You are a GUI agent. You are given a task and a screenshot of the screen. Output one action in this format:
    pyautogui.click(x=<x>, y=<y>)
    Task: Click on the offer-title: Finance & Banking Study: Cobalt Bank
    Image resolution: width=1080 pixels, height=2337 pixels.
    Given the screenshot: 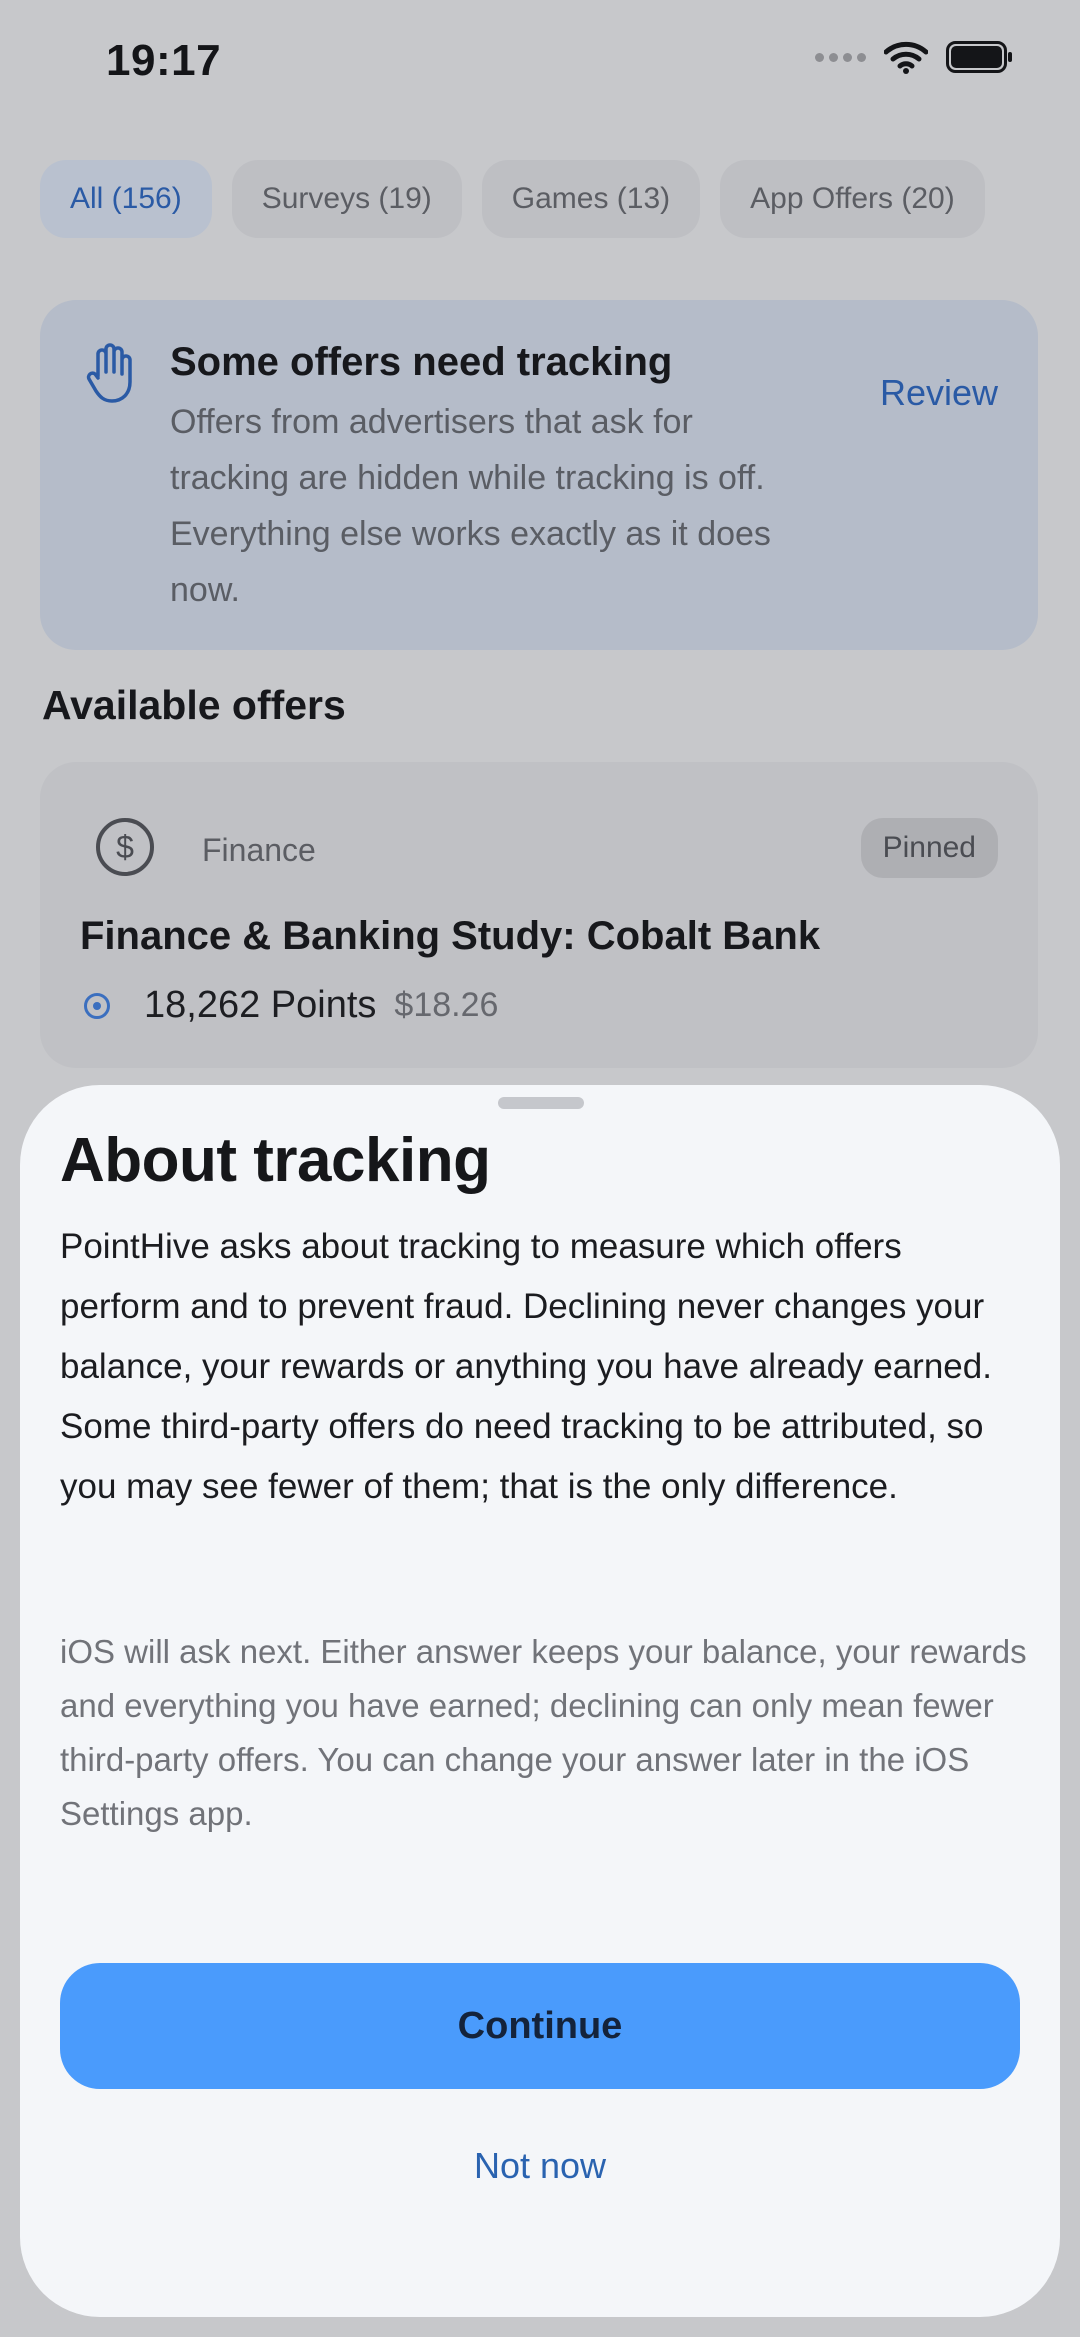 What is the action you would take?
    pyautogui.click(x=450, y=936)
    